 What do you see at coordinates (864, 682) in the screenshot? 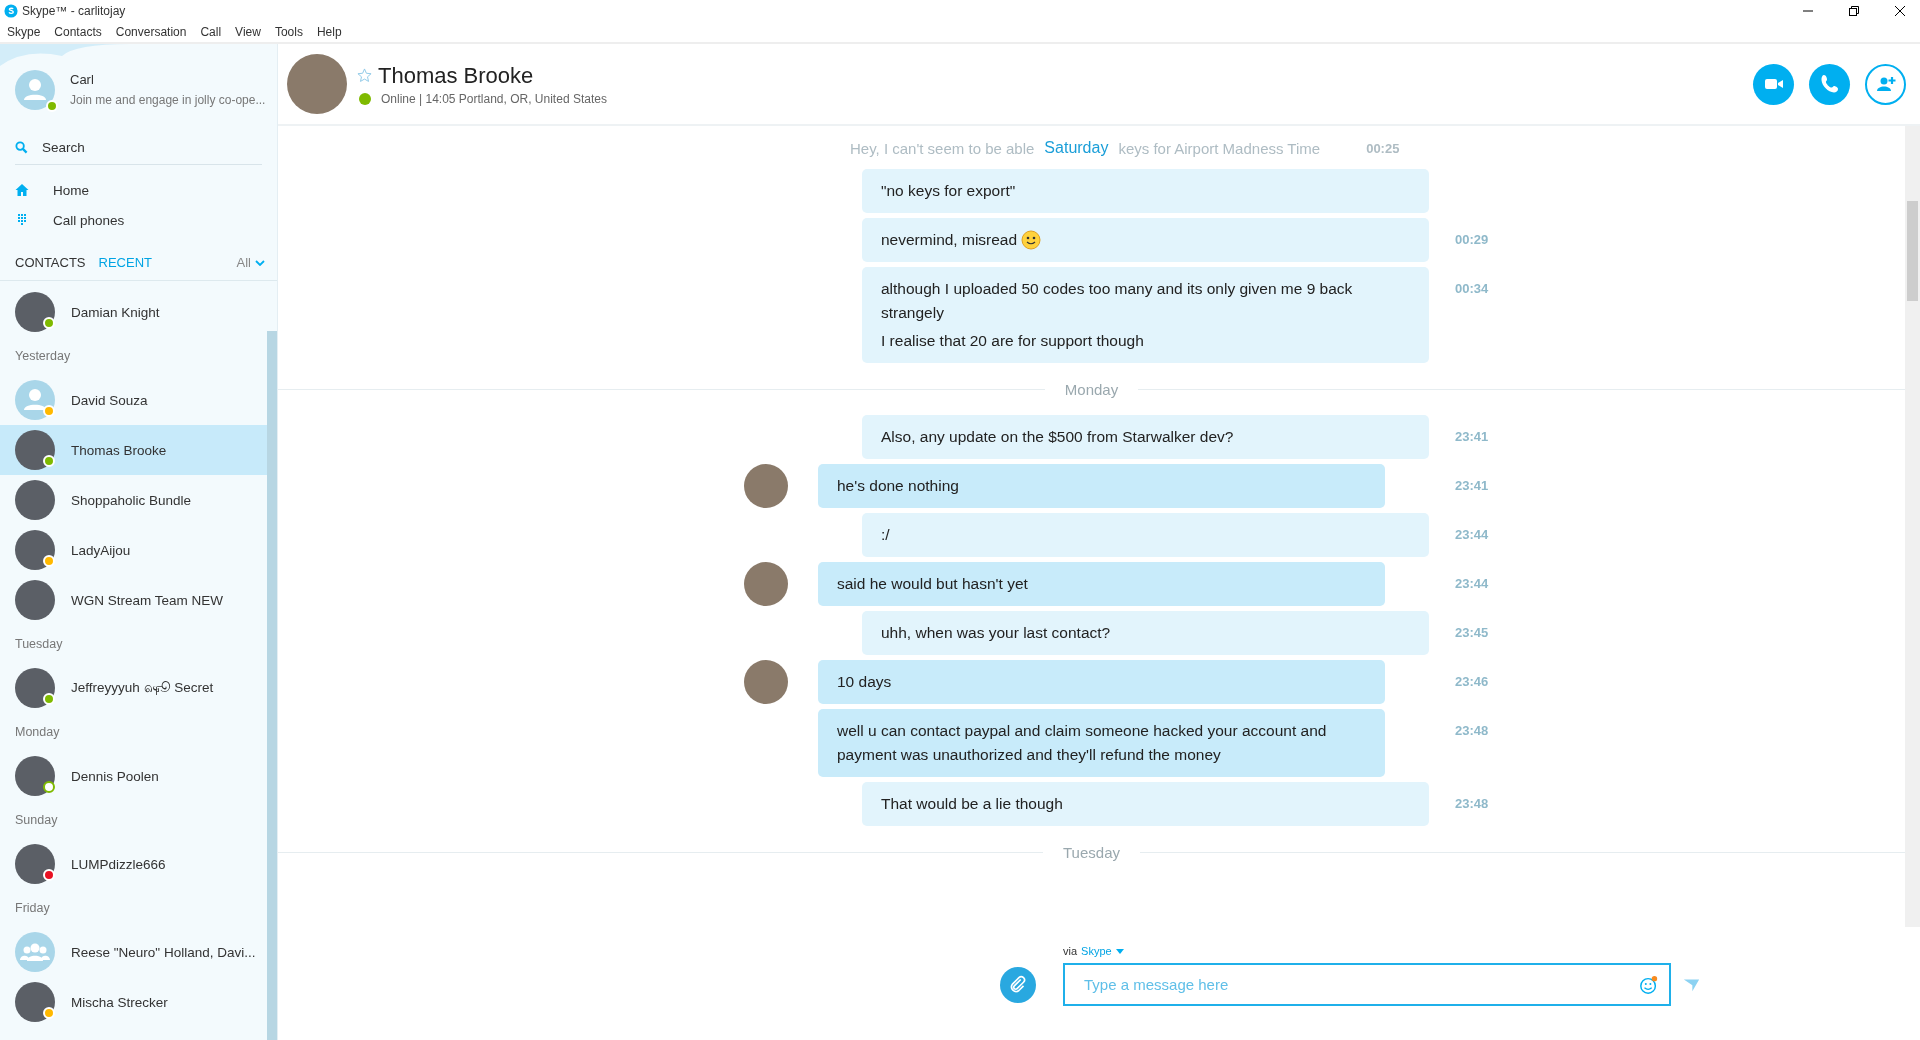
I see `message-text: 10 days` at bounding box center [864, 682].